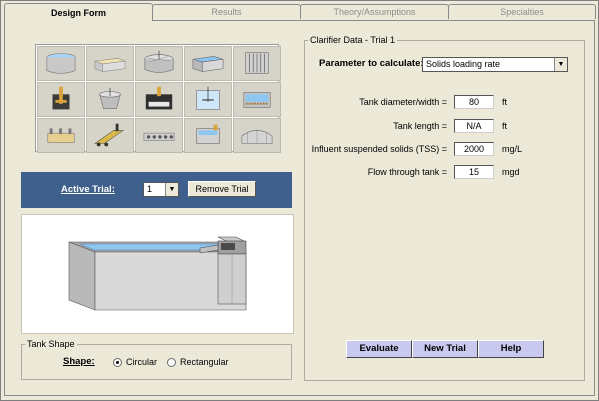 The width and height of the screenshot is (599, 401). What do you see at coordinates (474, 126) in the screenshot?
I see `tank-length-input: N/A` at bounding box center [474, 126].